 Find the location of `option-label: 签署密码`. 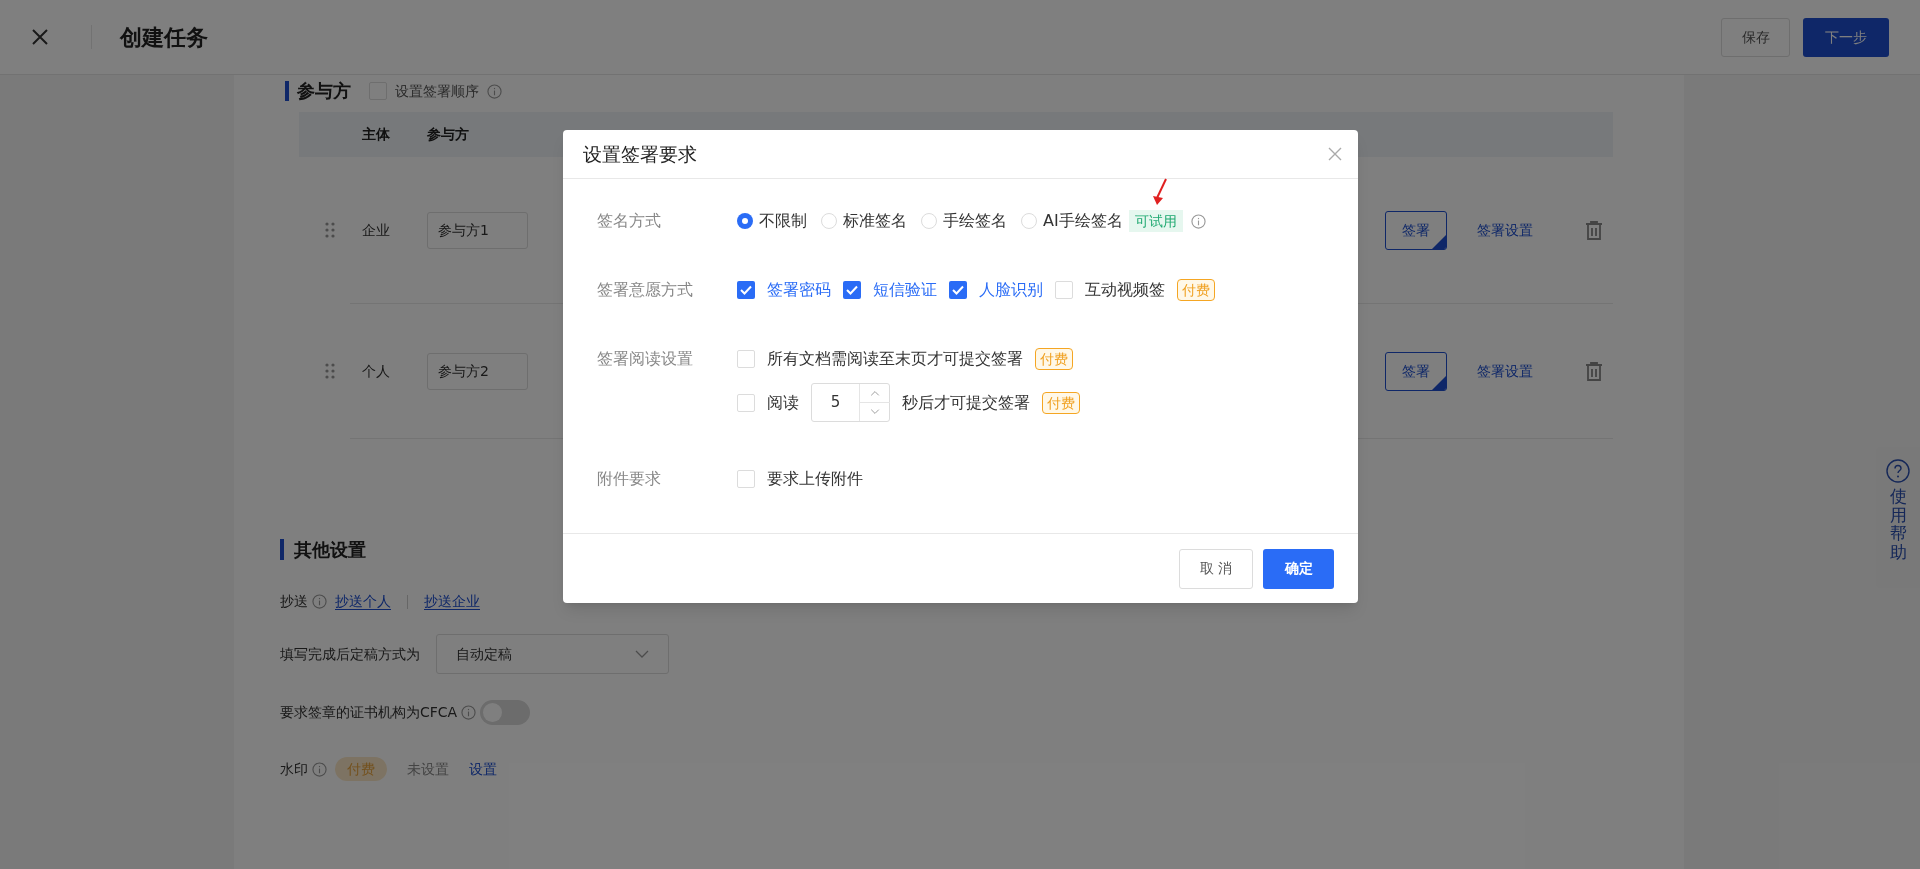

option-label: 签署密码 is located at coordinates (799, 290).